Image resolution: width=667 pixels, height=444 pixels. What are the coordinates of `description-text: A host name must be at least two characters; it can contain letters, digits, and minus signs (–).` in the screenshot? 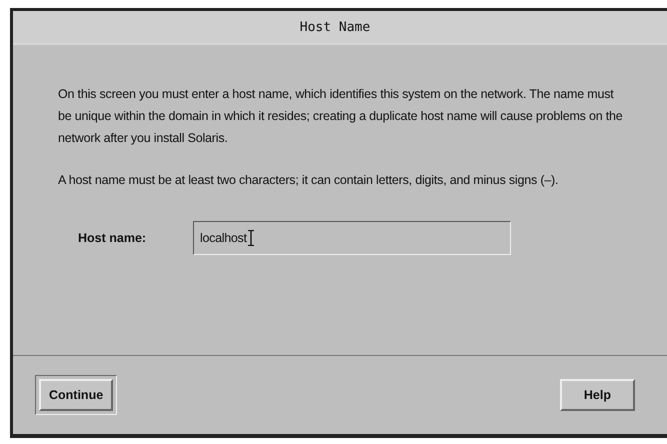 It's located at (309, 180).